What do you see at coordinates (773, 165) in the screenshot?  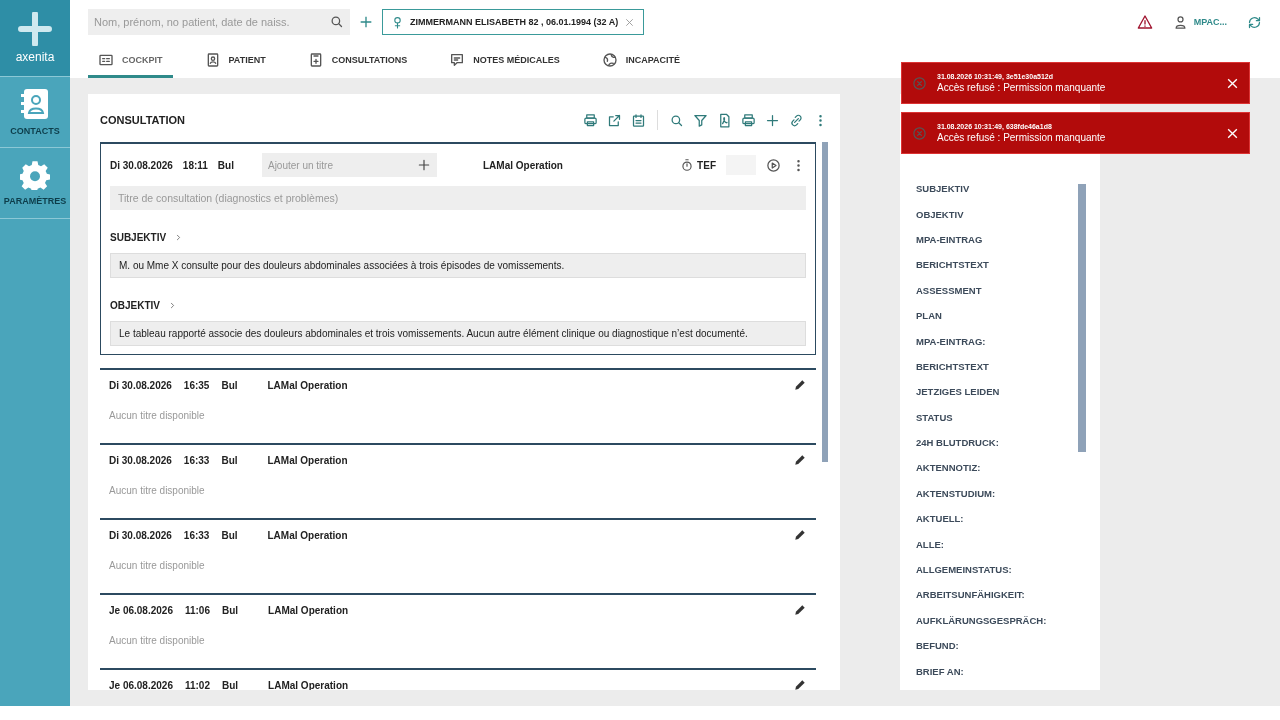 I see `play-icon` at bounding box center [773, 165].